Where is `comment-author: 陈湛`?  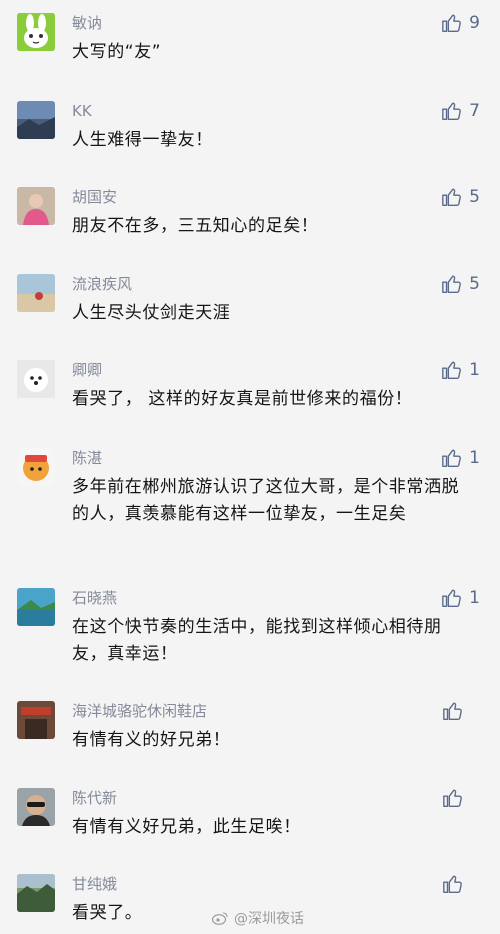
comment-author: 陈湛 is located at coordinates (87, 458).